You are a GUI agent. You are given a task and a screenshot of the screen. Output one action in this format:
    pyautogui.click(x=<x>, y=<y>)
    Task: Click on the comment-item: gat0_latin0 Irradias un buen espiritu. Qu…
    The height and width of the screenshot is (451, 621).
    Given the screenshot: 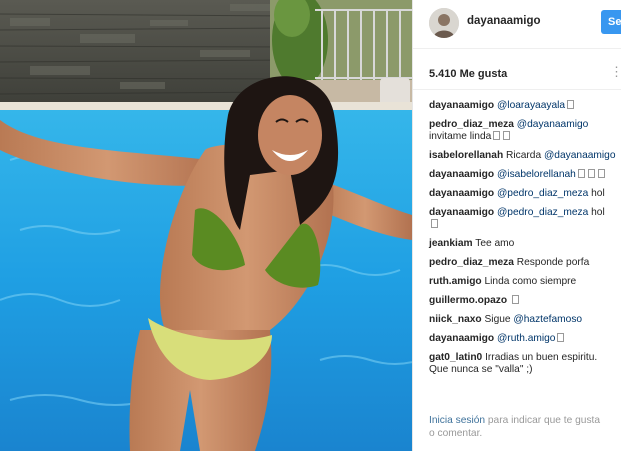 What is the action you would take?
    pyautogui.click(x=525, y=364)
    